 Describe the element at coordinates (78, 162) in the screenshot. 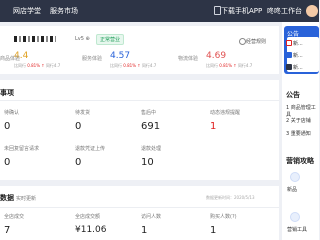

I see `todo-value-refund-voucher: 0` at that location.